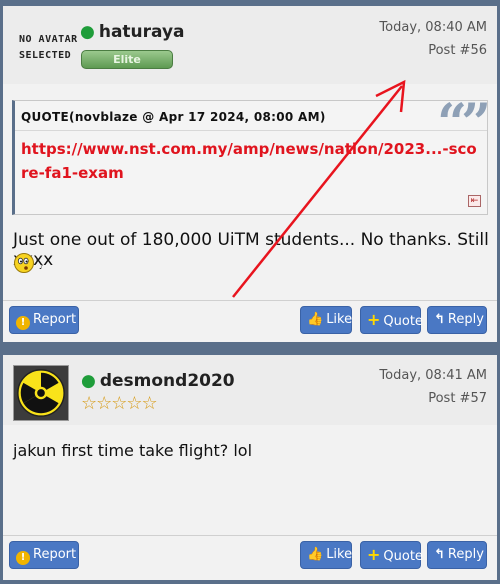  What do you see at coordinates (167, 381) in the screenshot?
I see `username-text: desmond2020` at bounding box center [167, 381].